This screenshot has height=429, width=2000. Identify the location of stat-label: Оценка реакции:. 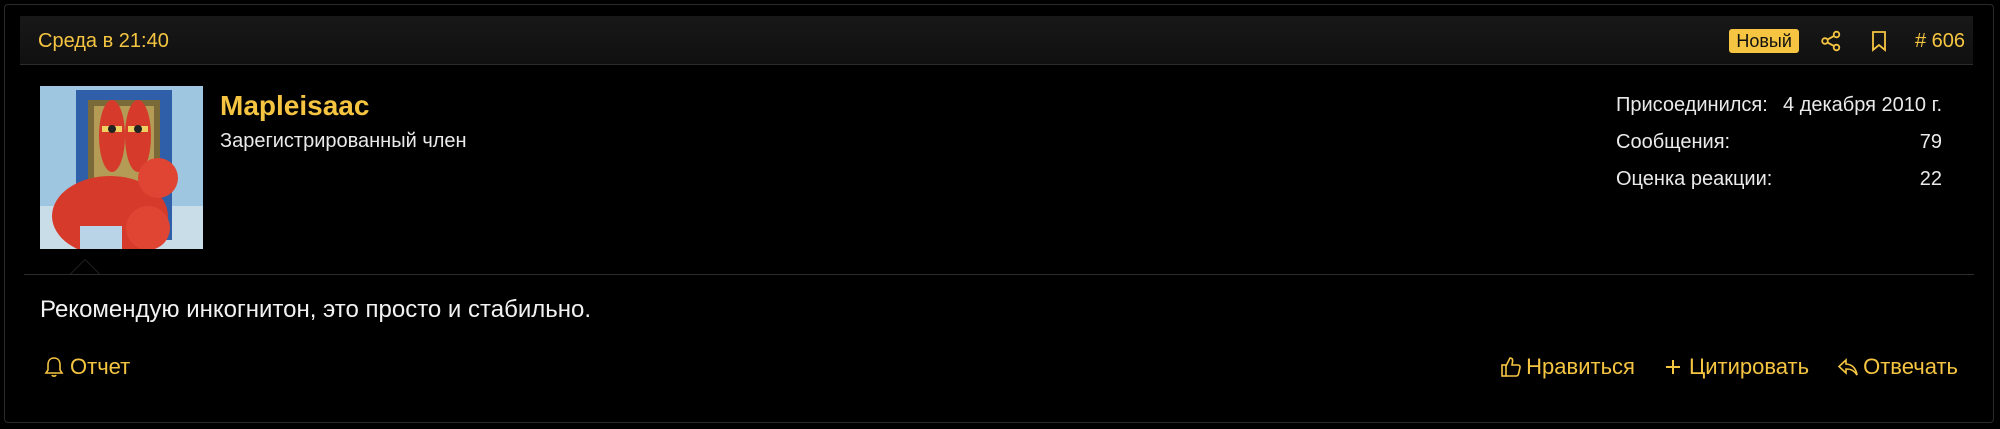
(1694, 179).